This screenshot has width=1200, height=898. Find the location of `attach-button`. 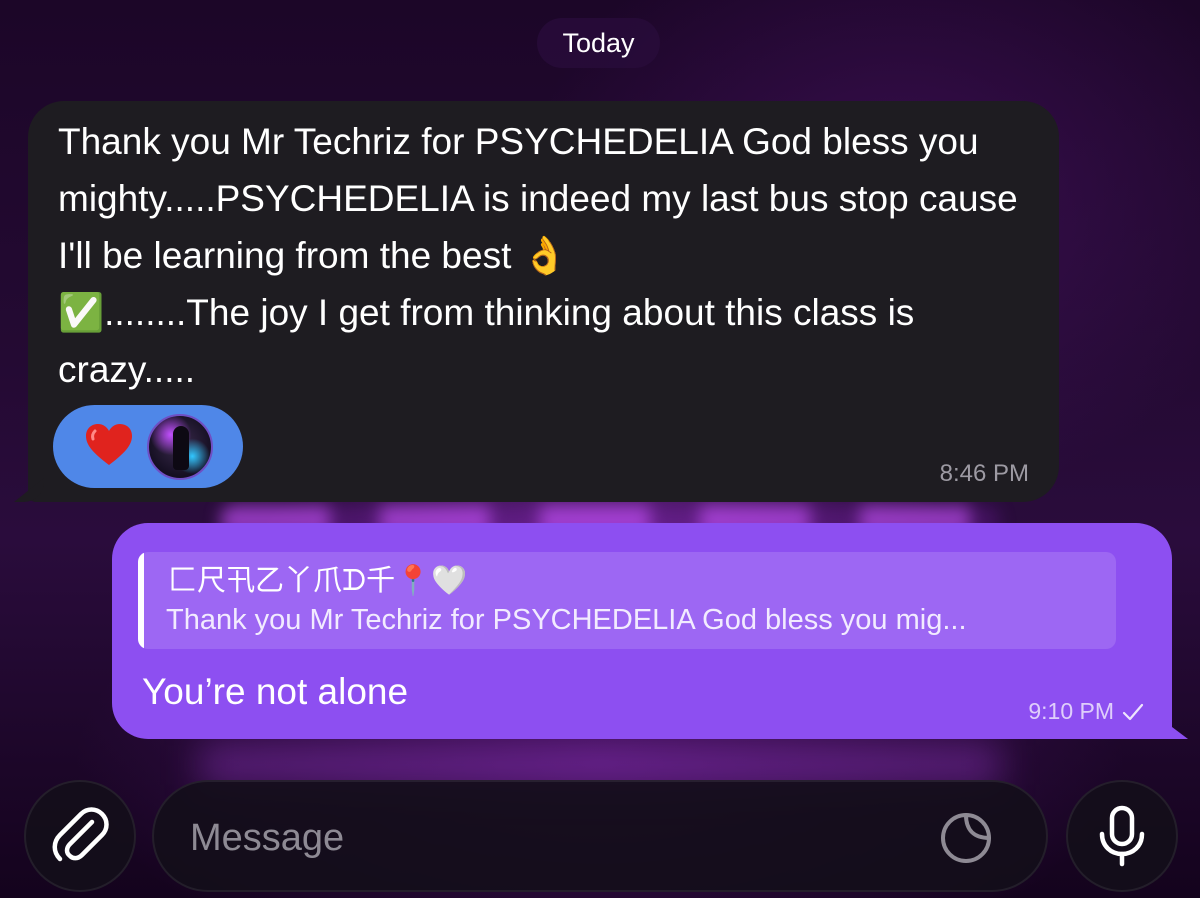

attach-button is located at coordinates (80, 836).